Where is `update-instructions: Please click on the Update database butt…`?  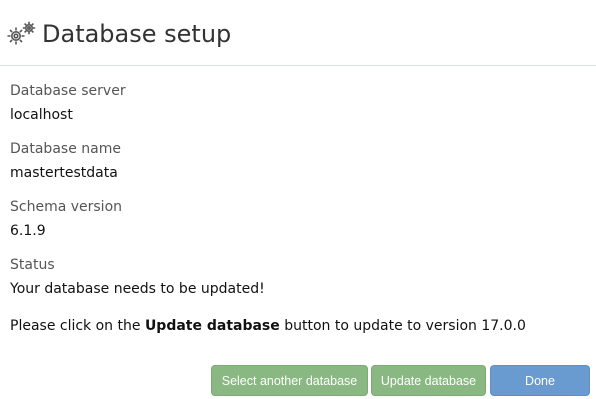 update-instructions: Please click on the Update database butt… is located at coordinates (268, 326).